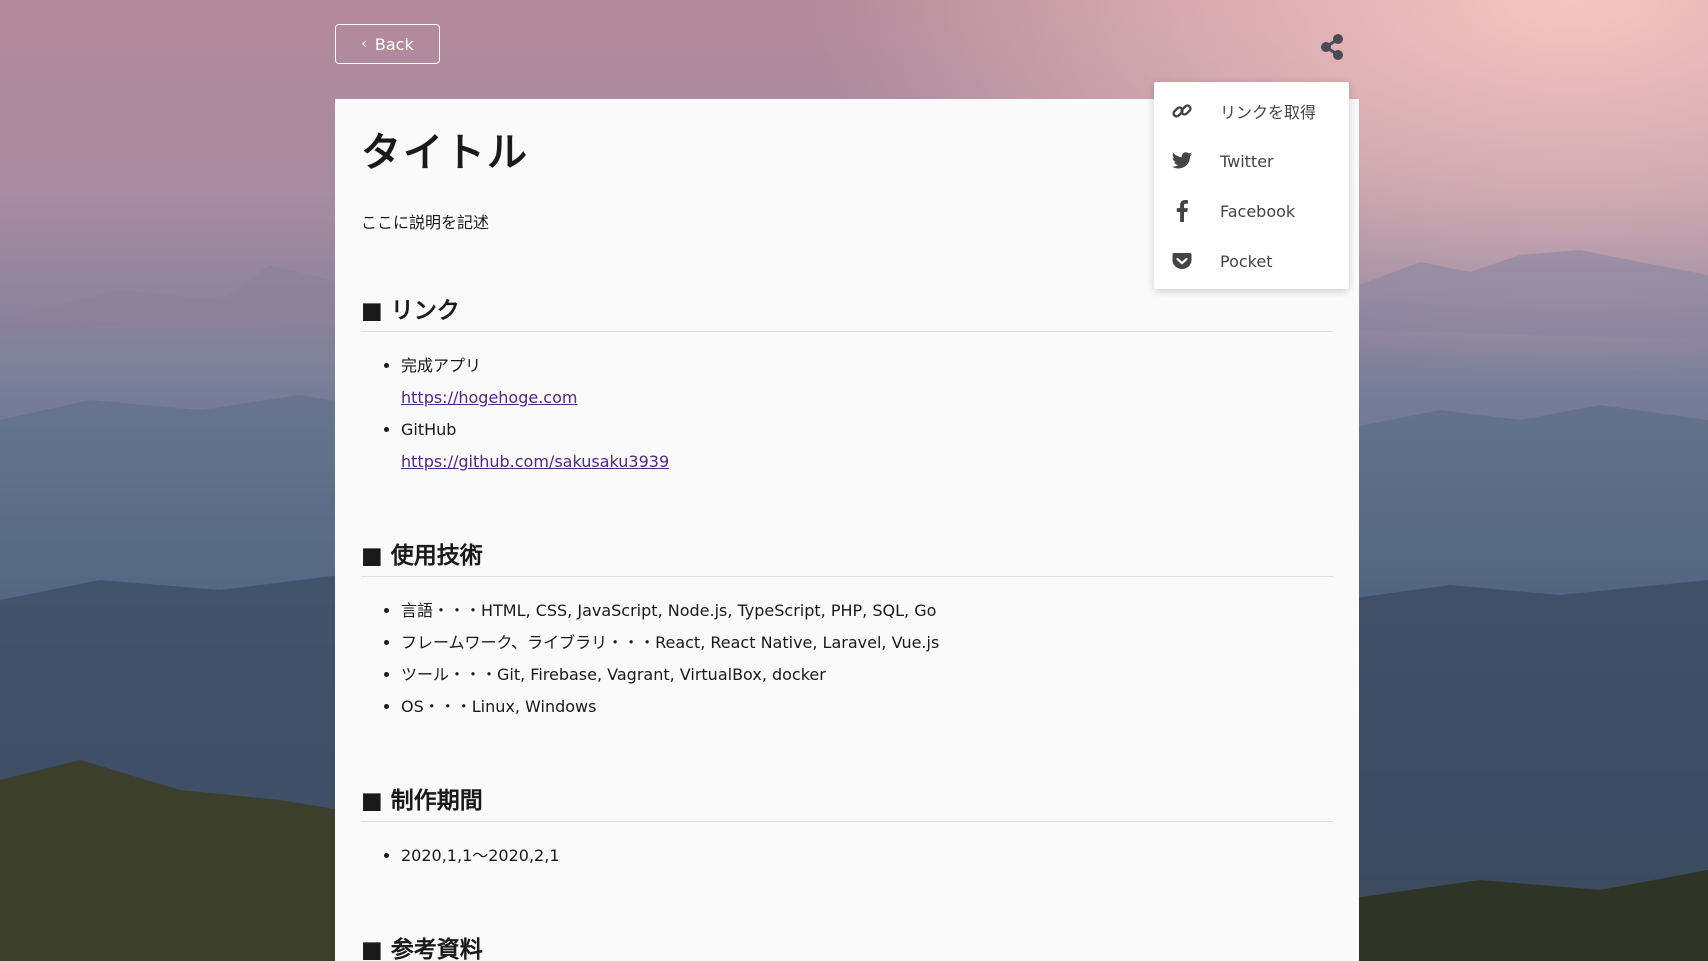 This screenshot has height=961, width=1708. I want to click on section-heading-period: ■ 制作期間, so click(847, 801).